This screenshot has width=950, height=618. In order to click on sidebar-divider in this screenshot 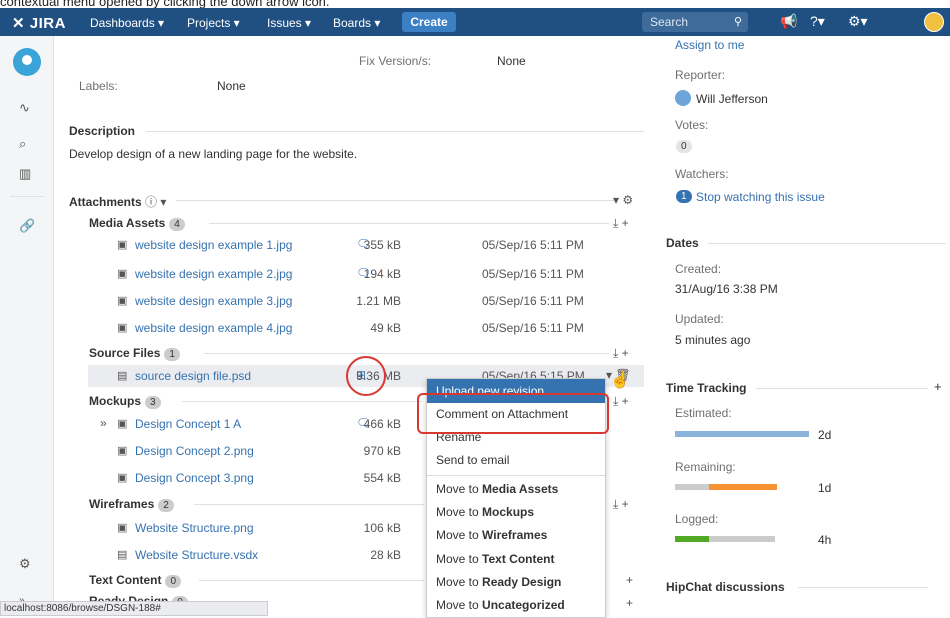, I will do `click(27, 196)`.